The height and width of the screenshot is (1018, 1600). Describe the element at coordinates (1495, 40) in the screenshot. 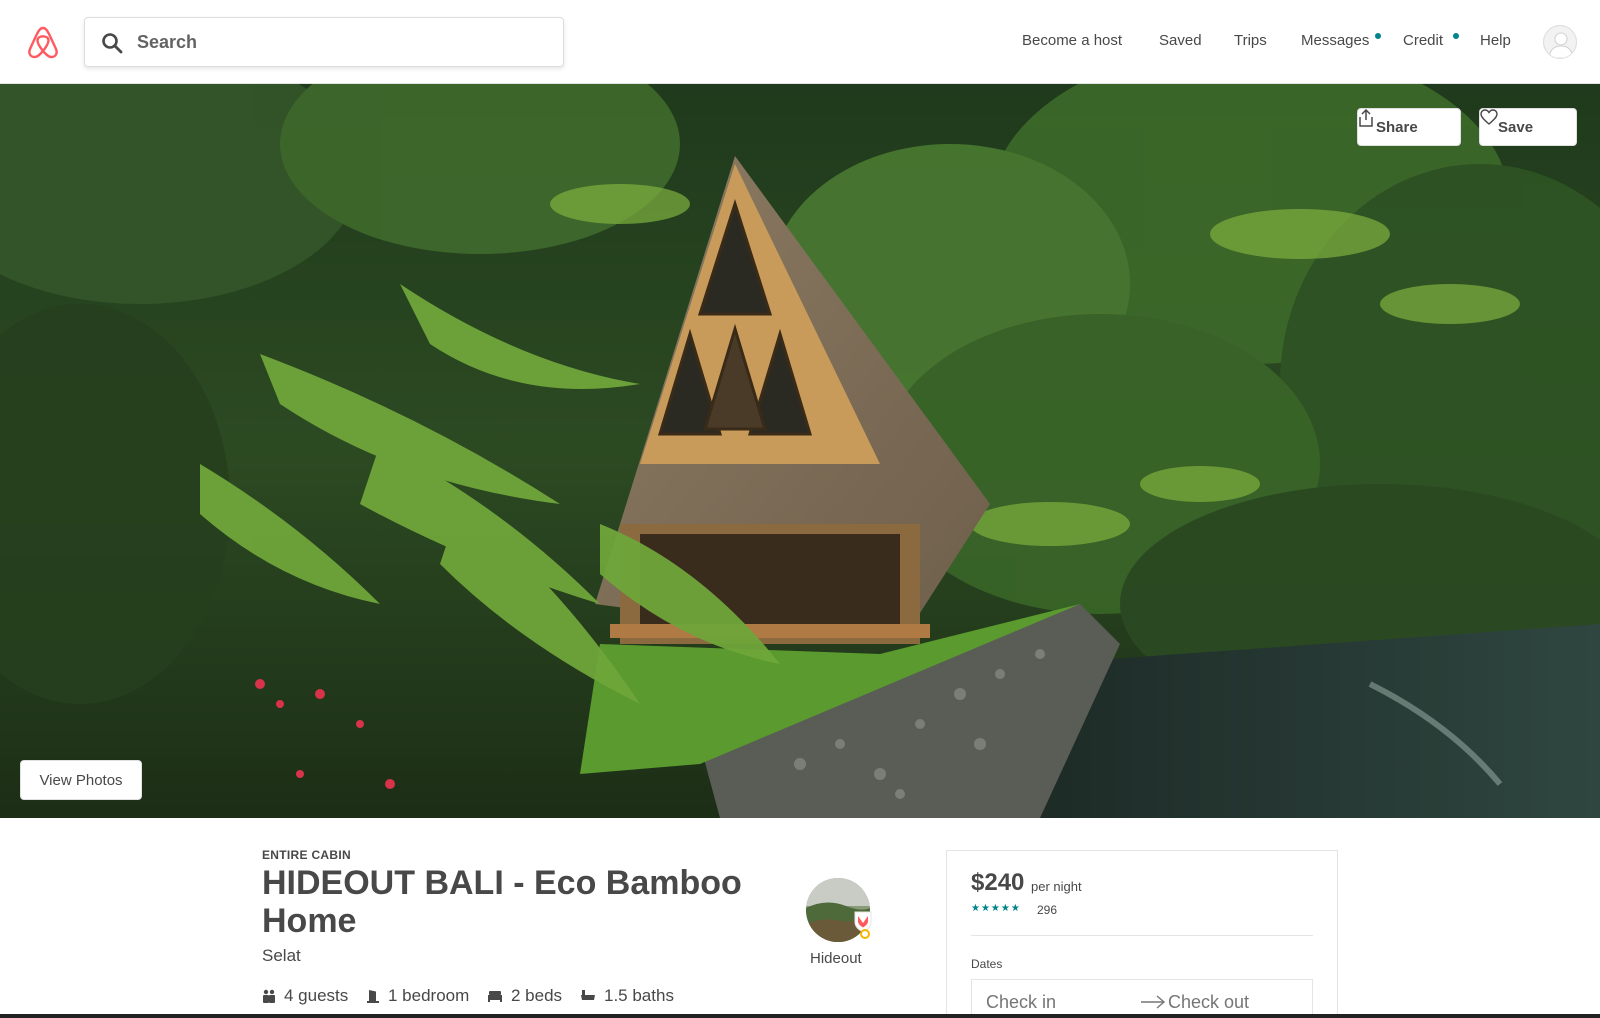

I see `nav-help: Help` at that location.